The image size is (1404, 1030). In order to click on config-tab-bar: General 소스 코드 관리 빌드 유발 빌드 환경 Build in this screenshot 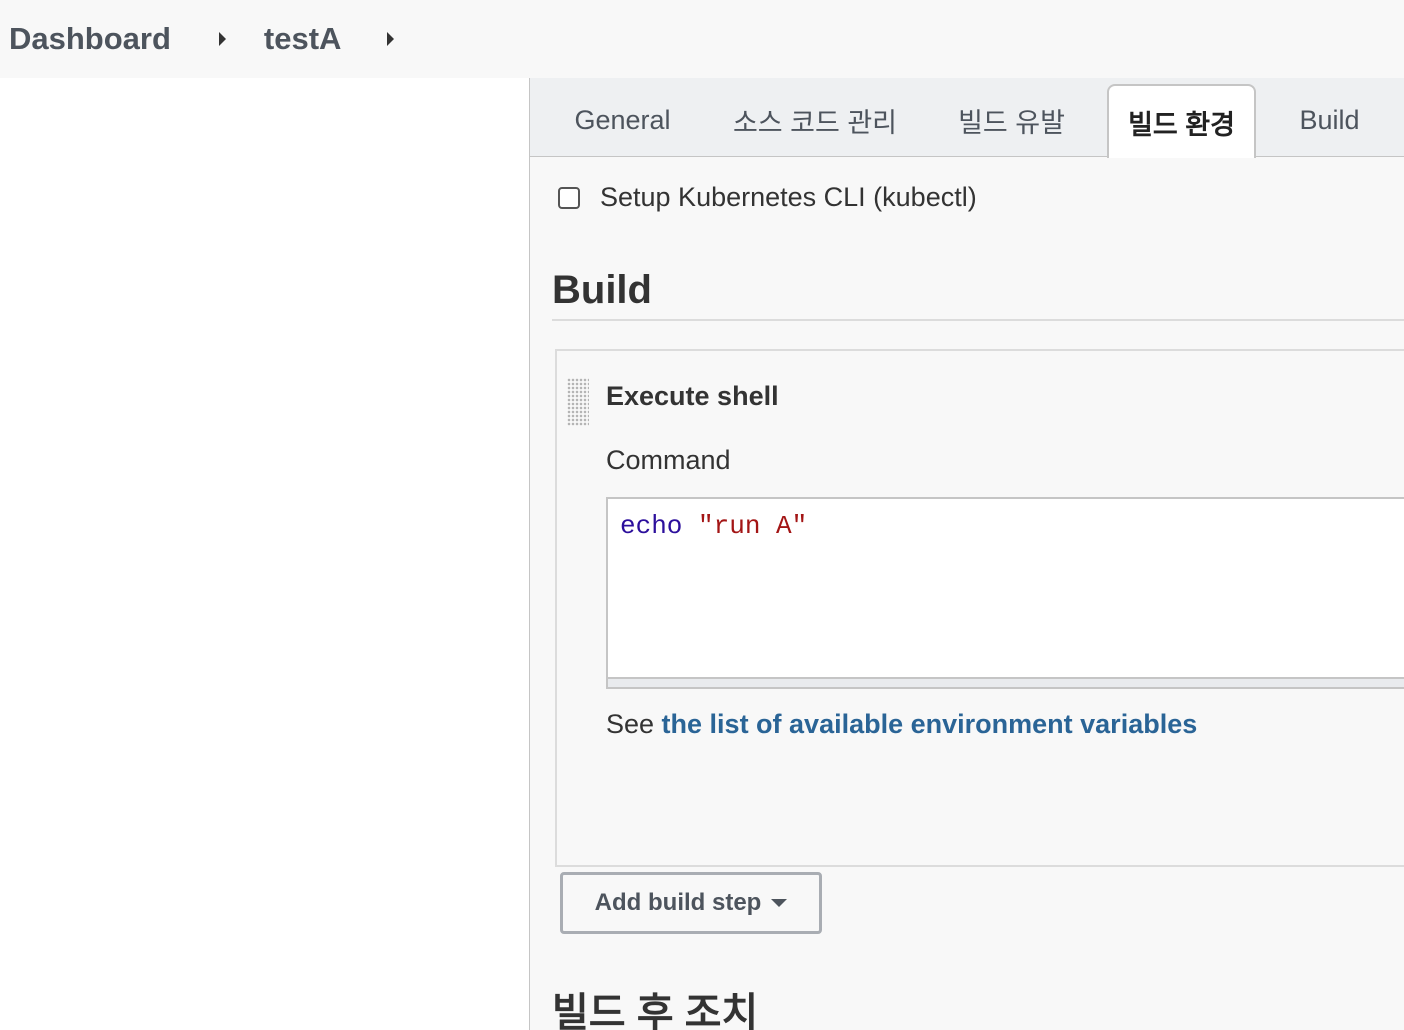, I will do `click(967, 118)`.